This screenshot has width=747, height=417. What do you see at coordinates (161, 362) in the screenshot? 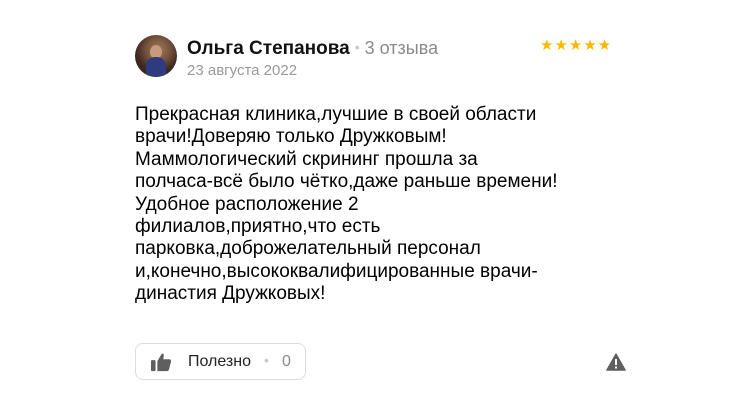
I see `thumbs-up-icon` at bounding box center [161, 362].